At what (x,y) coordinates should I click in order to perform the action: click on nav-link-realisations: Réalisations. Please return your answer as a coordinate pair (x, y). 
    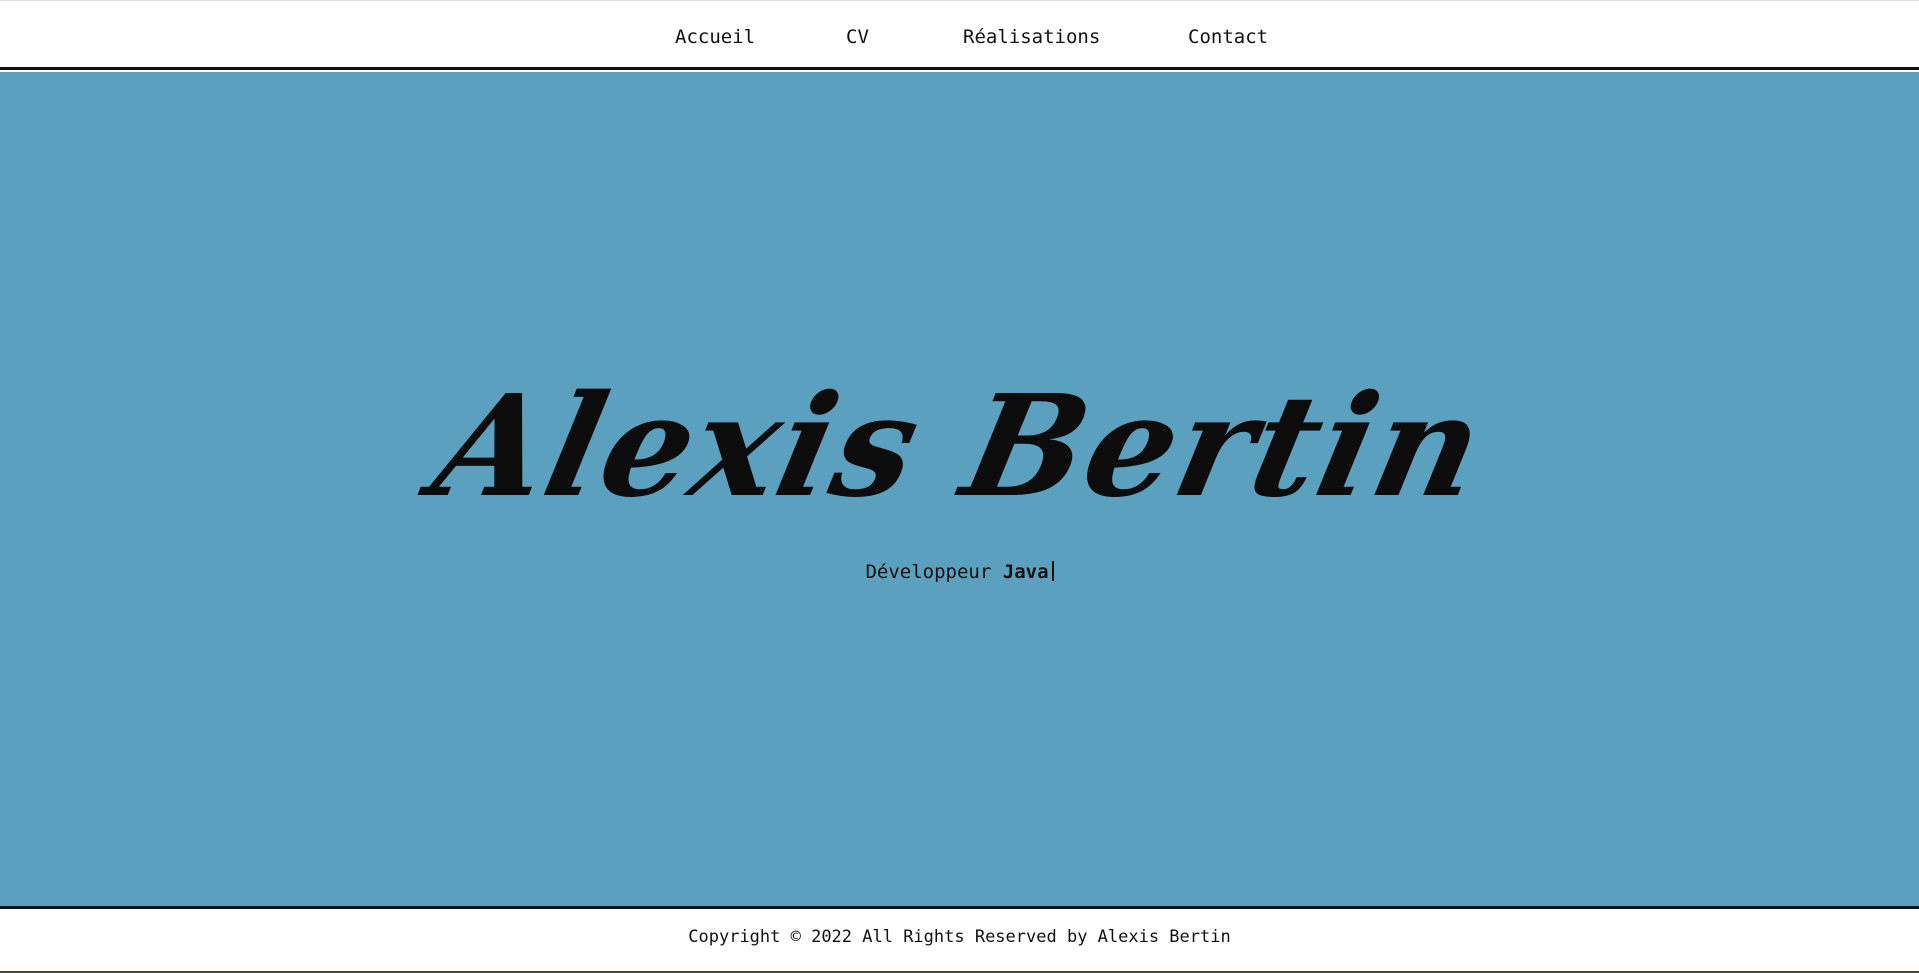
    Looking at the image, I should click on (1031, 37).